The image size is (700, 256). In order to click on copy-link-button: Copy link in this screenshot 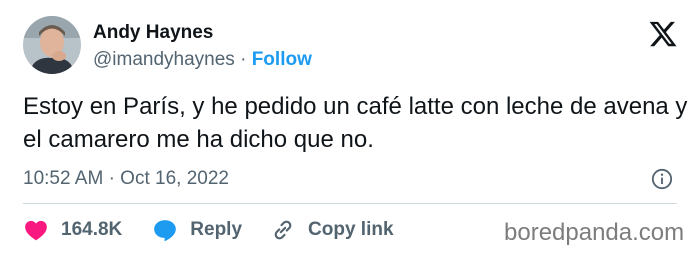, I will do `click(332, 230)`.